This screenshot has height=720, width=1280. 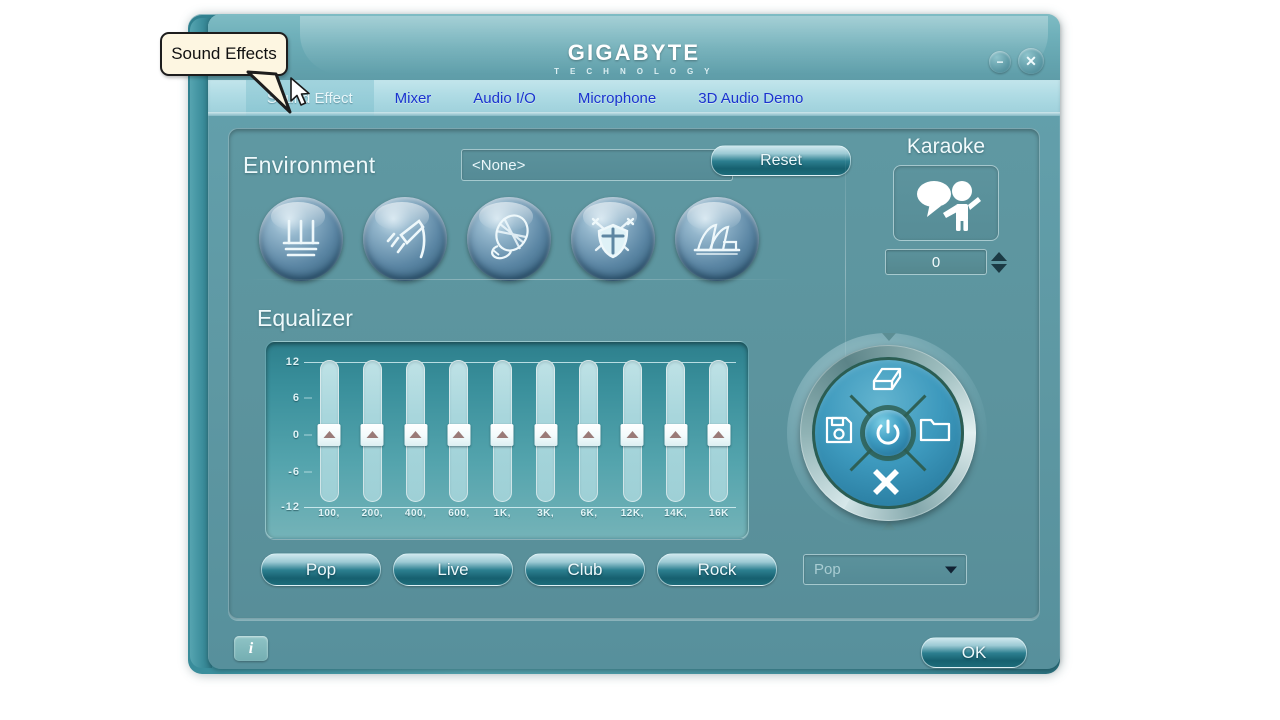 I want to click on tab-3d-audio-demo: 3D Audio Demo, so click(x=750, y=98).